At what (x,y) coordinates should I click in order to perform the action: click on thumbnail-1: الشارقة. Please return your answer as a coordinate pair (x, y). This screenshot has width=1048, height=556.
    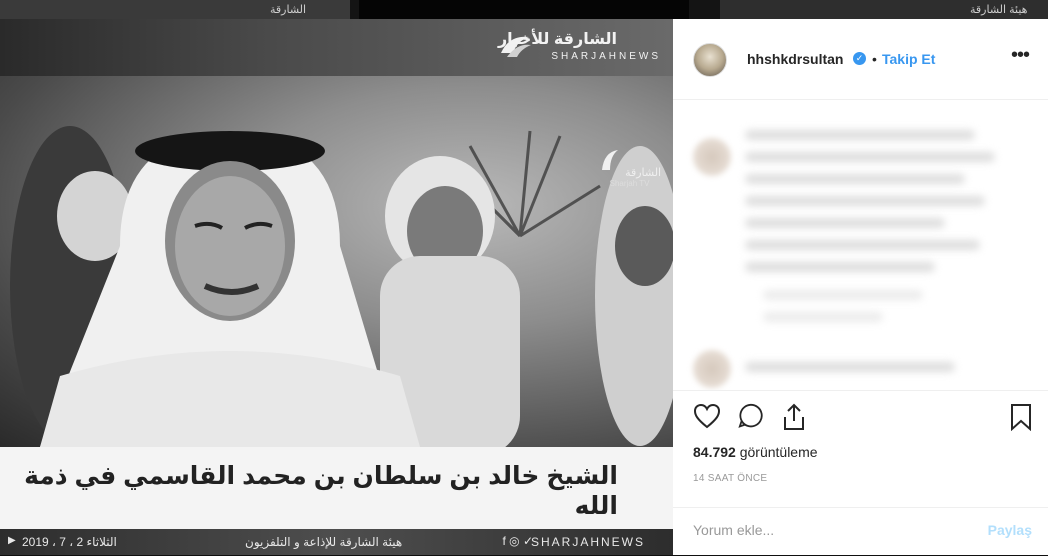
    Looking at the image, I should click on (175, 9).